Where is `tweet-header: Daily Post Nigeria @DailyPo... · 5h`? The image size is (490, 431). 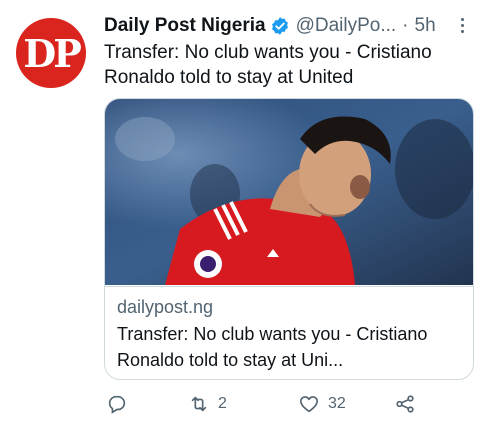 tweet-header: Daily Post Nigeria @DailyPo... · 5h is located at coordinates (289, 26).